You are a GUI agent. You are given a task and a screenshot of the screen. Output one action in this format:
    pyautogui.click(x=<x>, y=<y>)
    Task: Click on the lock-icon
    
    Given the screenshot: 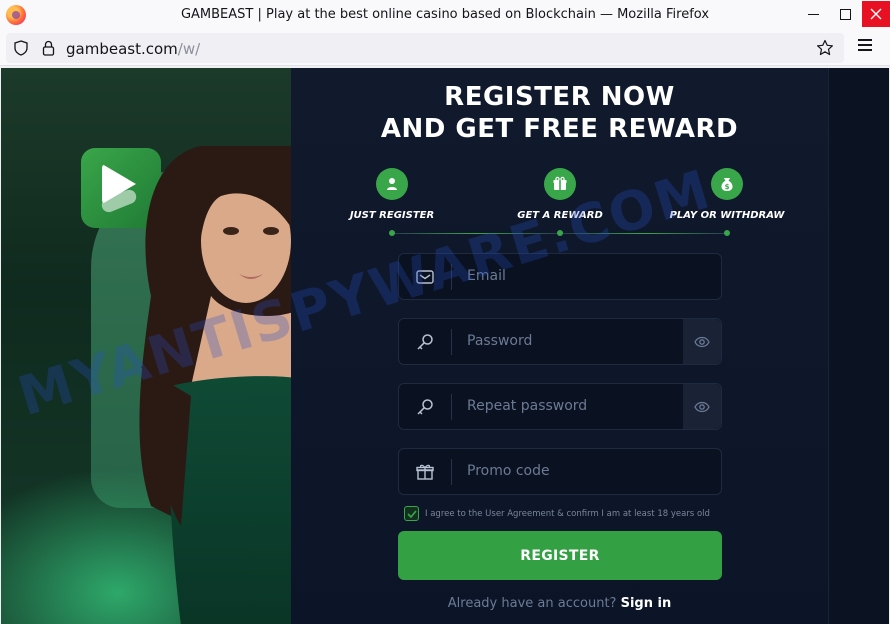 What is the action you would take?
    pyautogui.click(x=48, y=48)
    